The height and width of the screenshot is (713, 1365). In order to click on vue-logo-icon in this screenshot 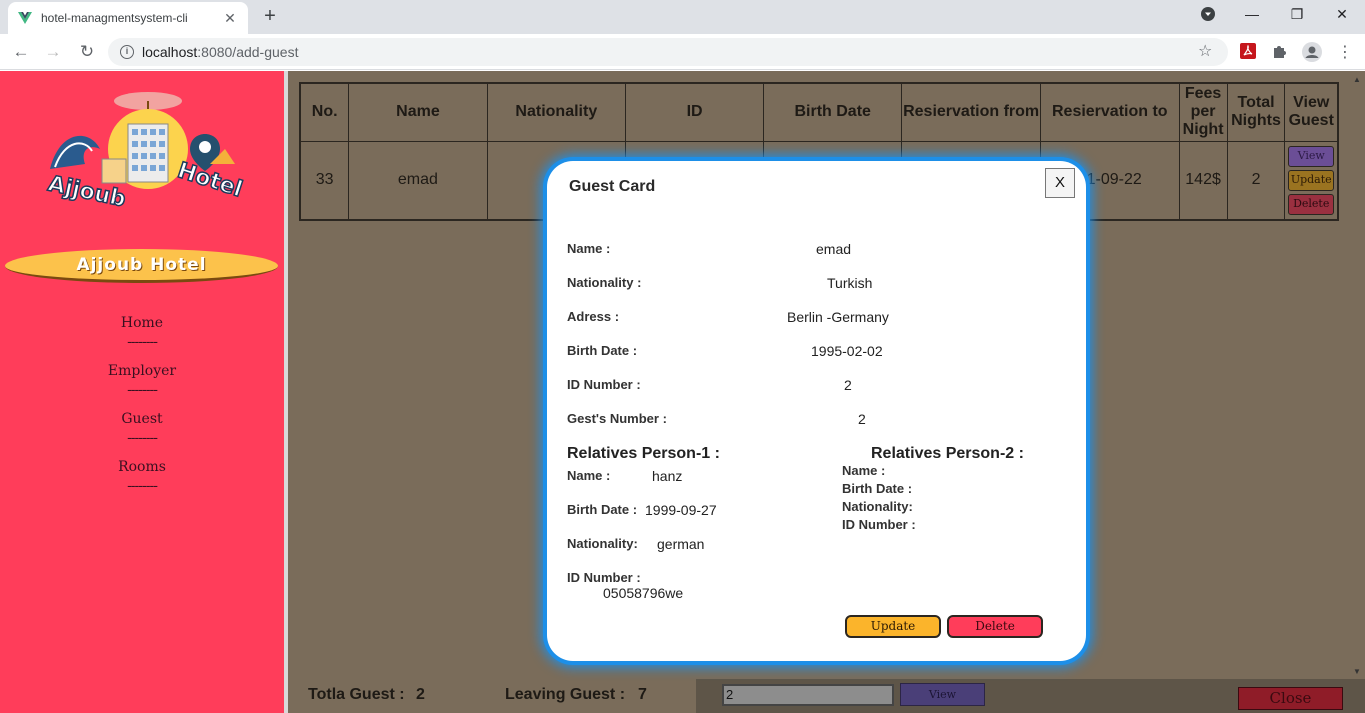, I will do `click(25, 18)`.